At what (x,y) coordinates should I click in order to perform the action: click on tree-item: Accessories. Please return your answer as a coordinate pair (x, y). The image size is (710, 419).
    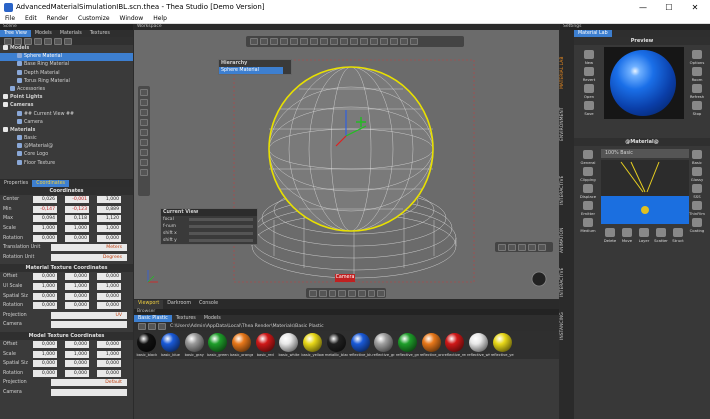
    Looking at the image, I should click on (66, 89).